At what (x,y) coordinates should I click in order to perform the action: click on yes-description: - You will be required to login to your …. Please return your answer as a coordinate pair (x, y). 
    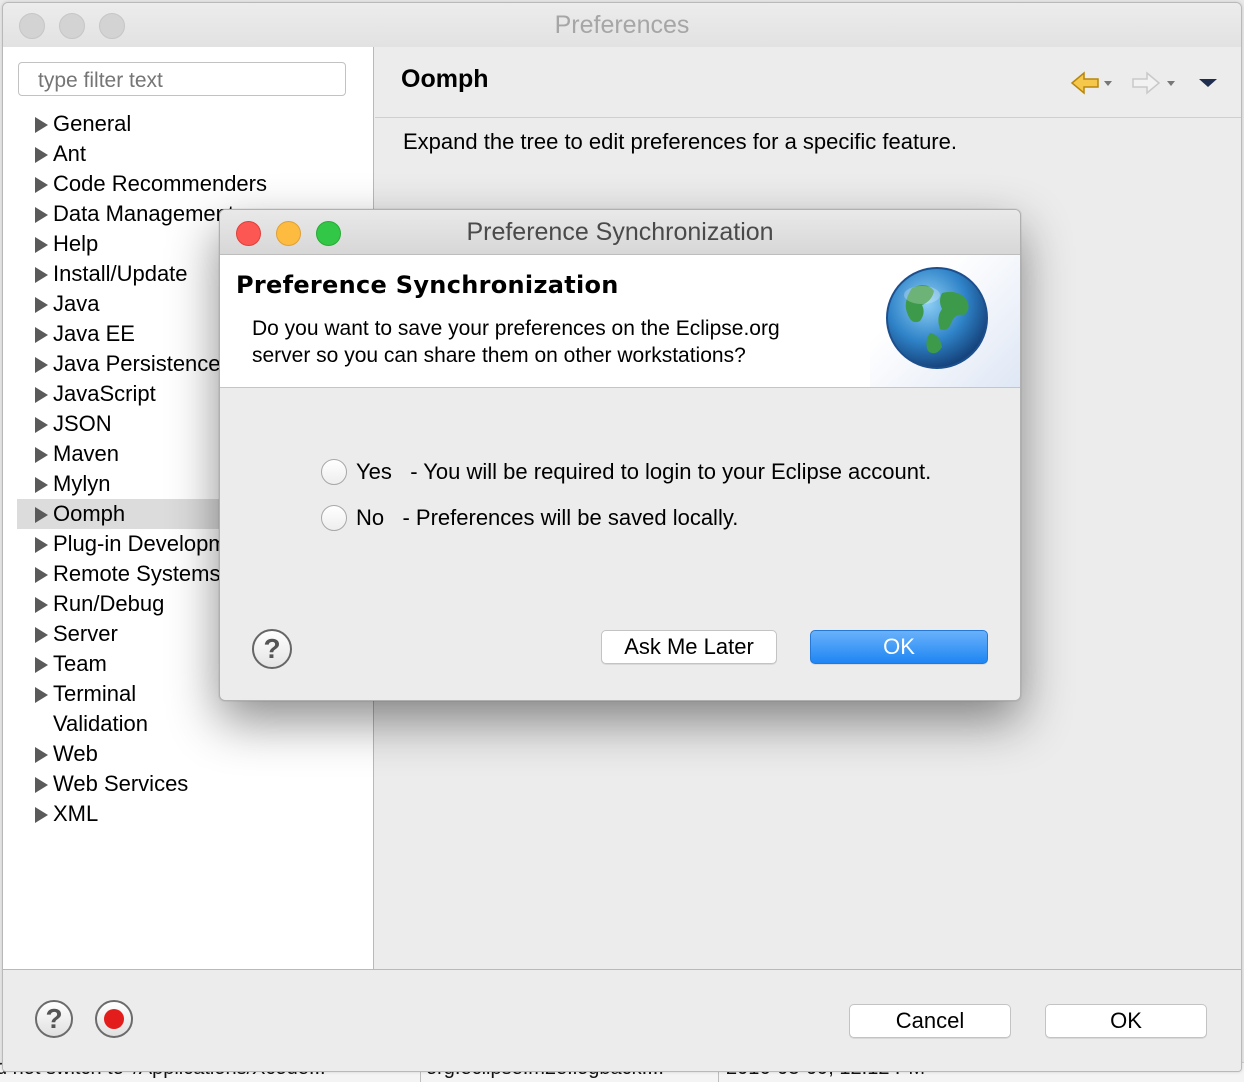
    Looking at the image, I should click on (671, 471).